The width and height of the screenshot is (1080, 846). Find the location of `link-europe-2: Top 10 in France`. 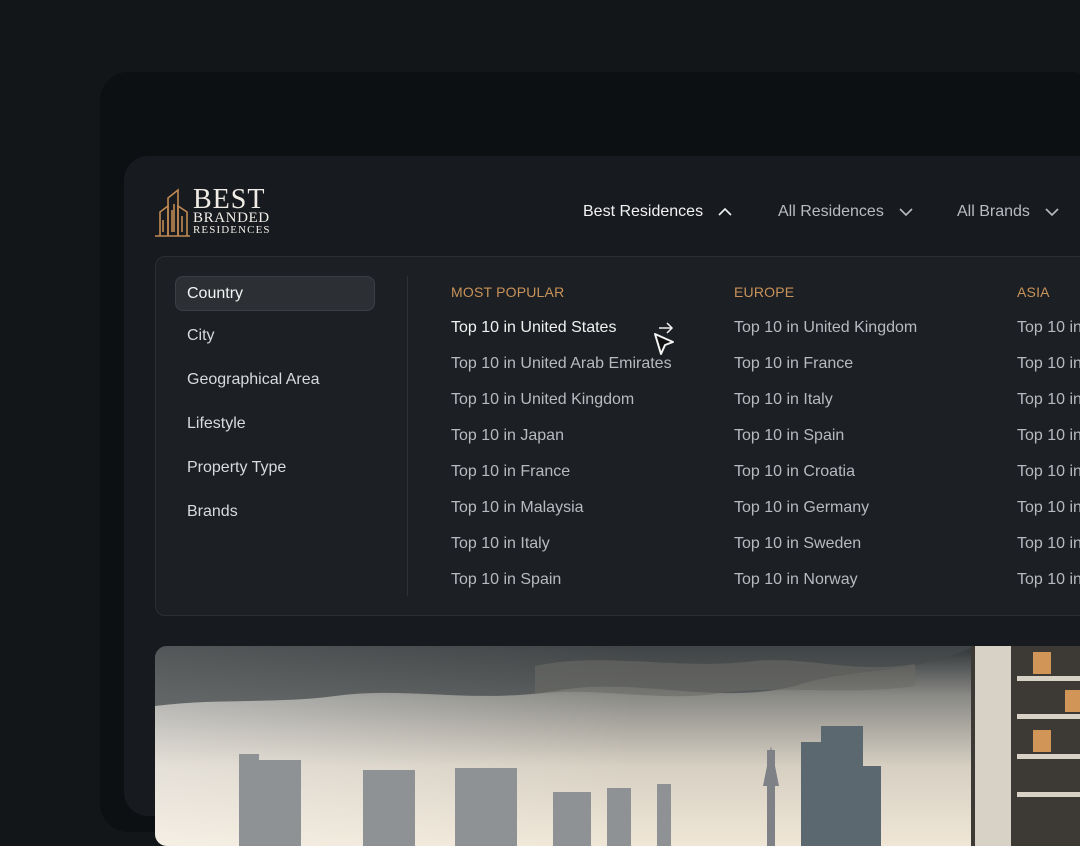

link-europe-2: Top 10 in France is located at coordinates (793, 364).